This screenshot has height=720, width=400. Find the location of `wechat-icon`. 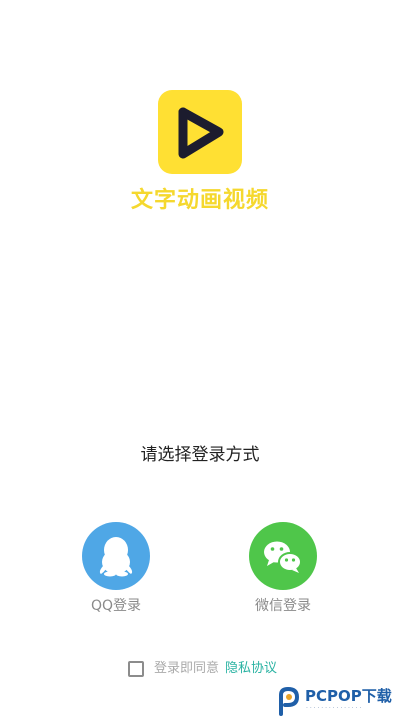

wechat-icon is located at coordinates (283, 557).